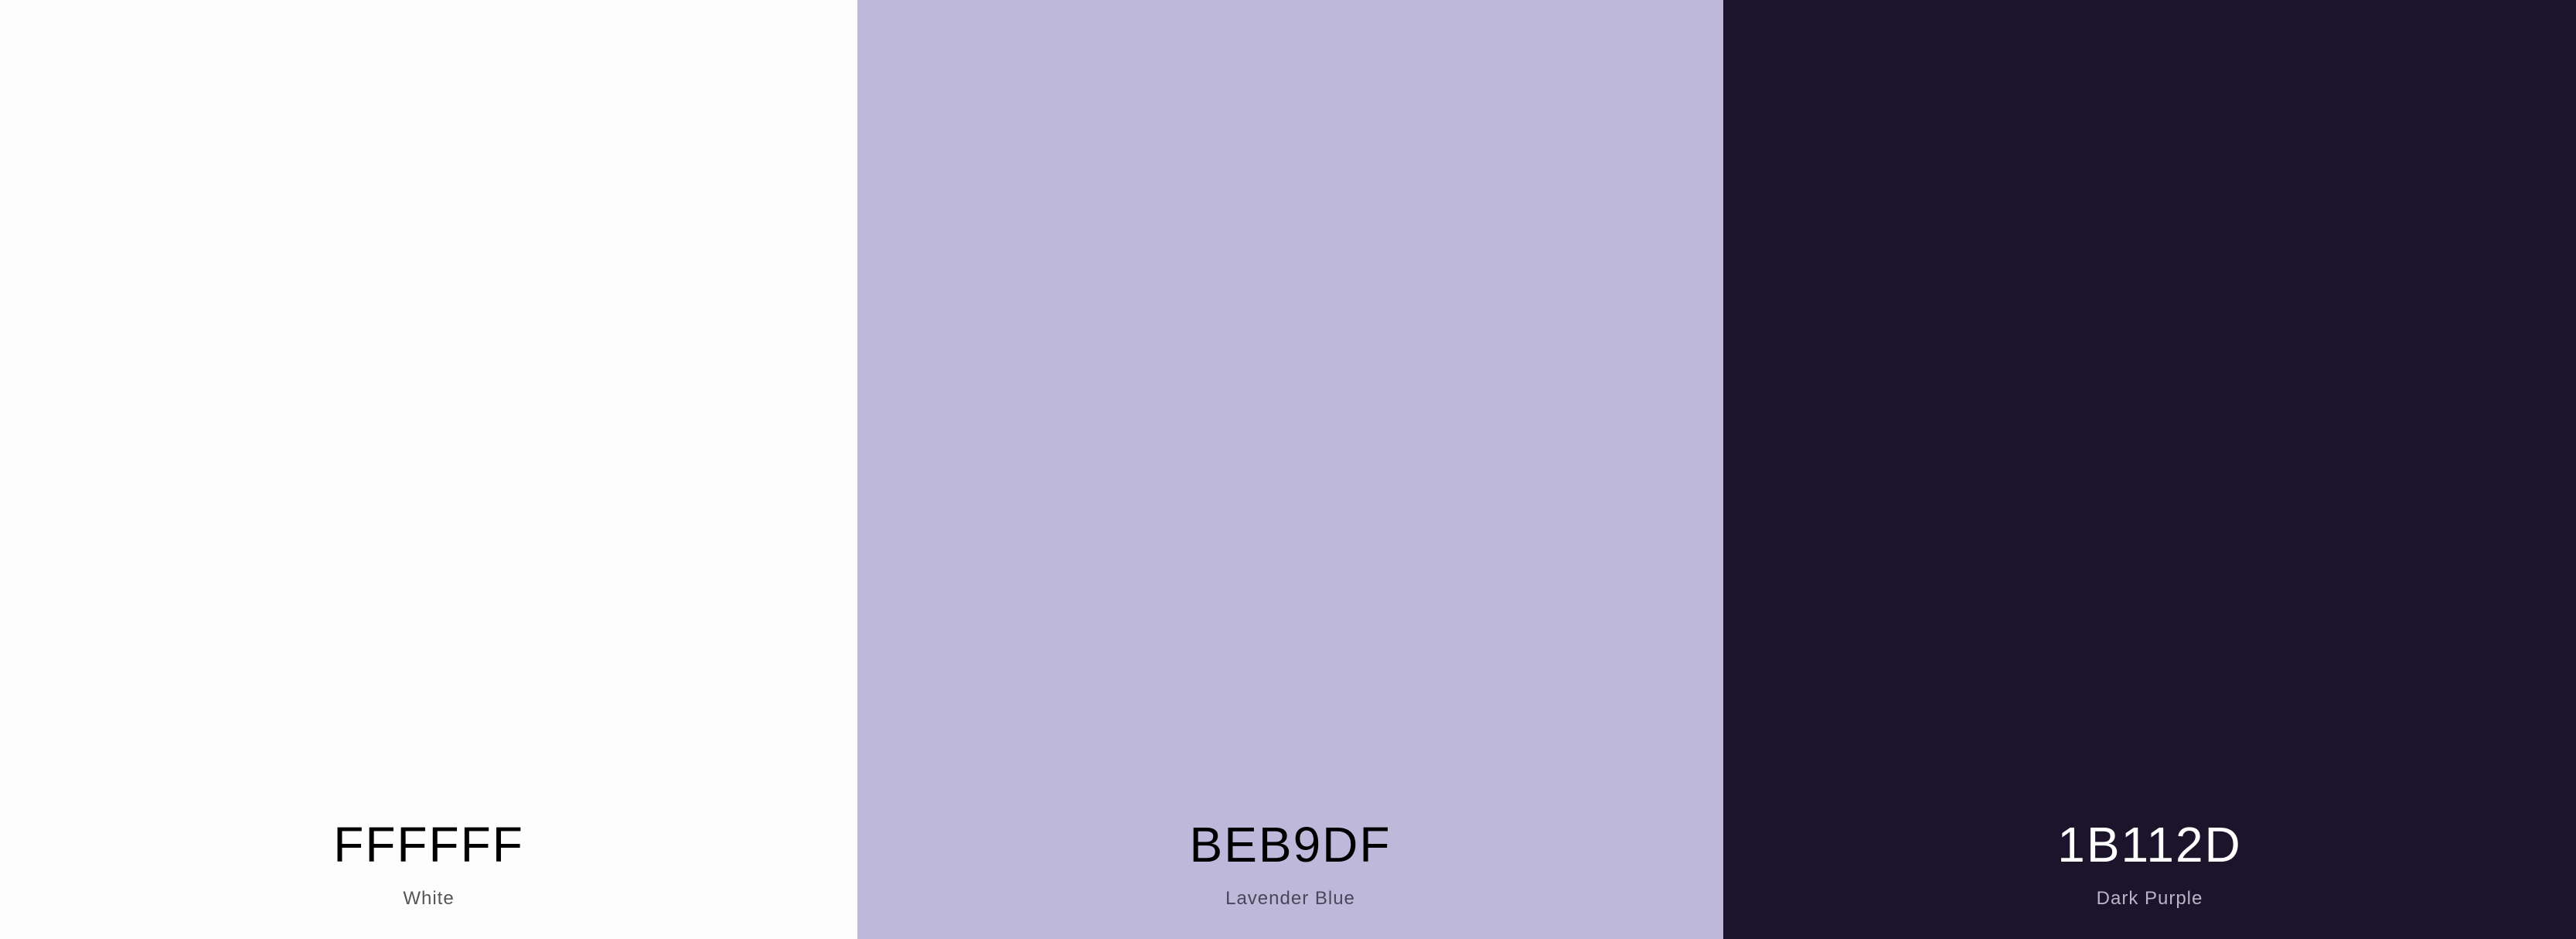 The image size is (2576, 939). Describe the element at coordinates (1290, 898) in the screenshot. I see `color-name: Lavender Blue` at that location.